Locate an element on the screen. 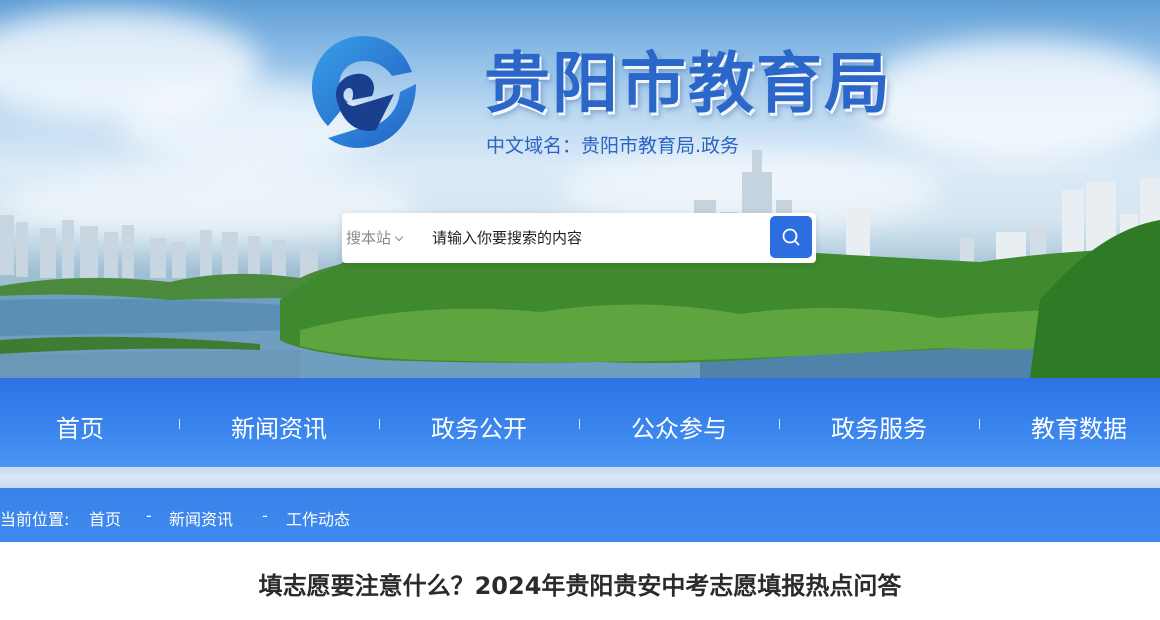  nav-item-public-participation: 公众参与 is located at coordinates (679, 426).